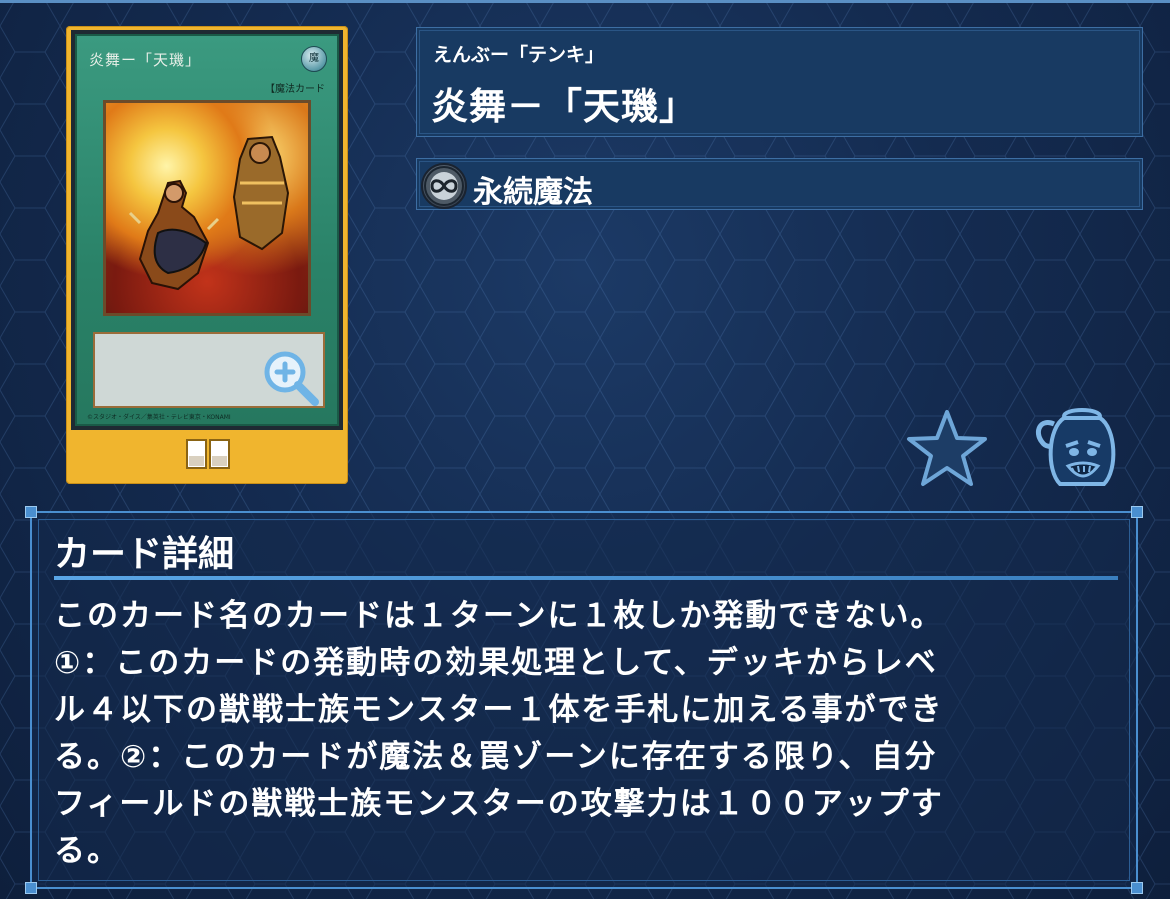 The image size is (1170, 899). Describe the element at coordinates (444, 186) in the screenshot. I see `continuous-icon` at that location.